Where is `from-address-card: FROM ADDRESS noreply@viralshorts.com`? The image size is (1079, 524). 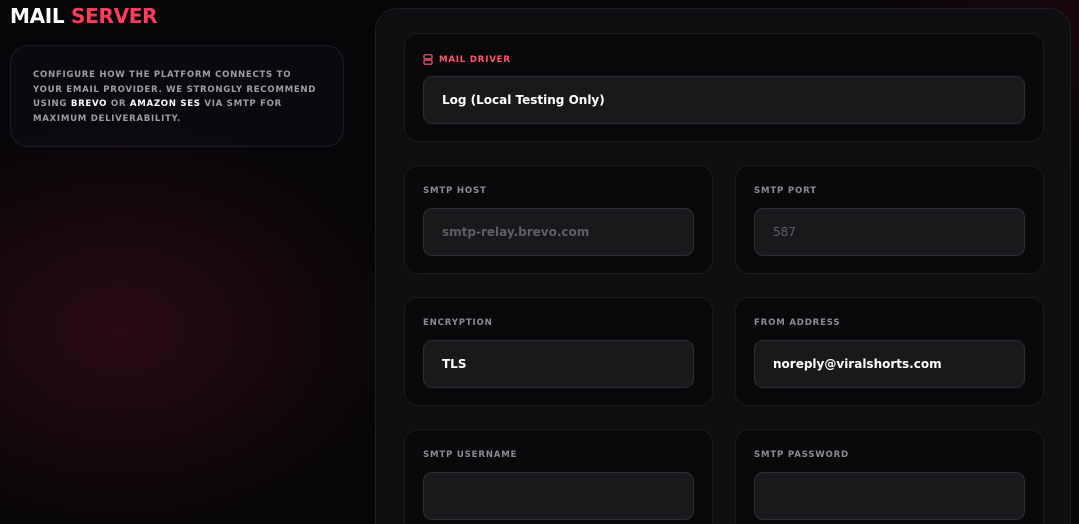
from-address-card: FROM ADDRESS noreply@viralshorts.com is located at coordinates (889, 351).